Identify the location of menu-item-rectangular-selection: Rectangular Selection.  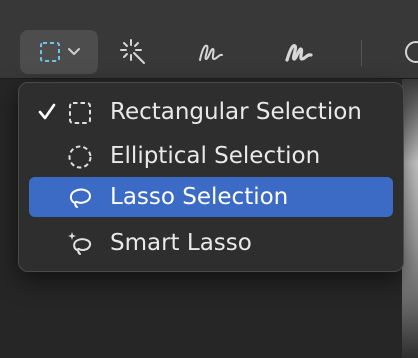
(211, 112).